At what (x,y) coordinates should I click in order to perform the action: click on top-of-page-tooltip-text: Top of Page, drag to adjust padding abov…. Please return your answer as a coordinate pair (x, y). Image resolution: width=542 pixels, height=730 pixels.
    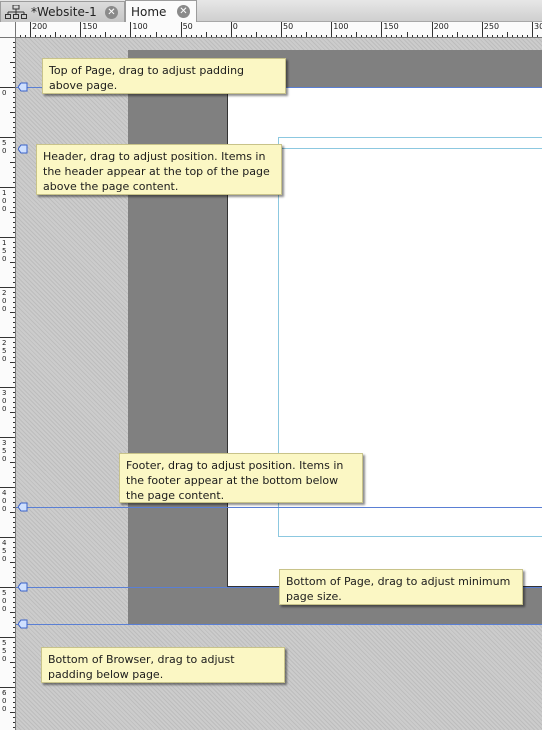
    Looking at the image, I should click on (147, 78).